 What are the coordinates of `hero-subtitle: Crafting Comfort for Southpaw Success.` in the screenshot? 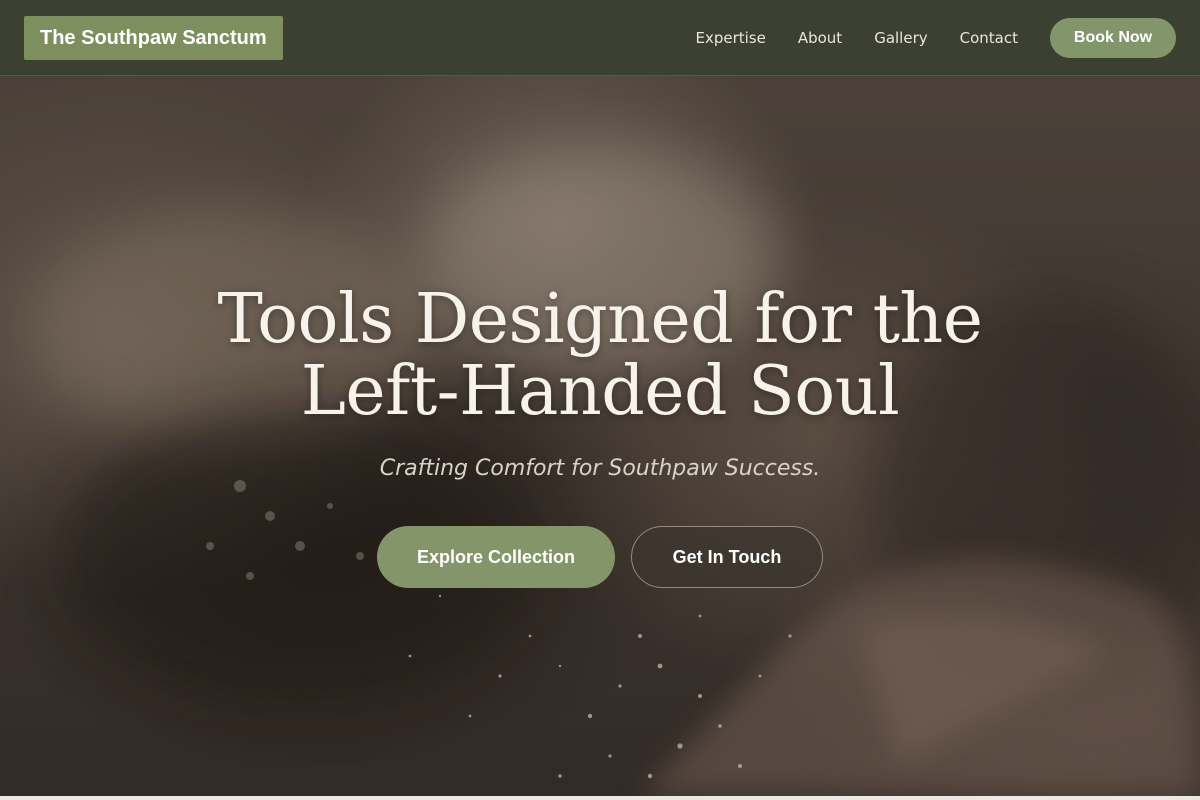 It's located at (600, 468).